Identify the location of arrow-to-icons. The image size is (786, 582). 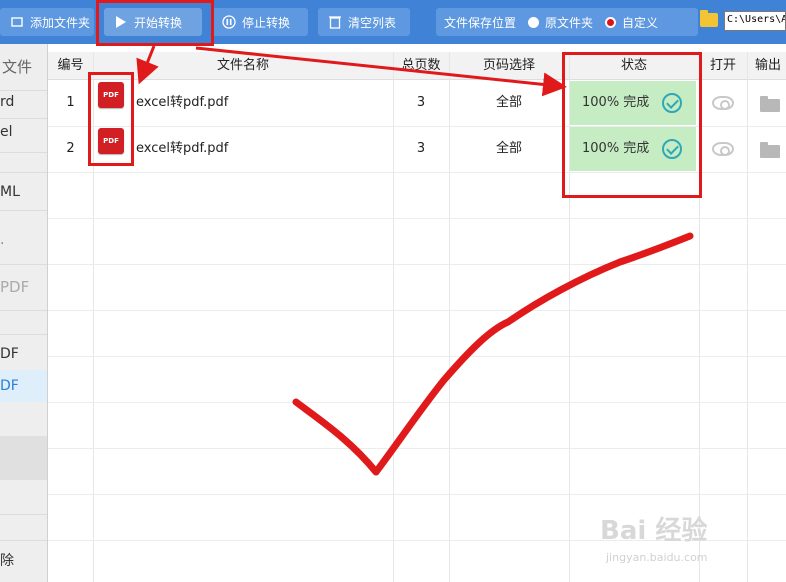
(147, 65).